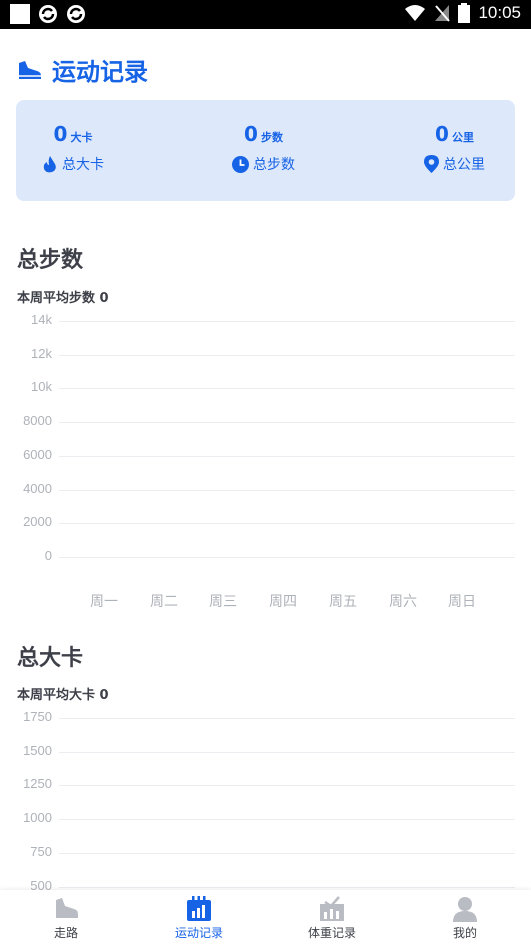  What do you see at coordinates (81, 137) in the screenshot?
I see `stat-unit: 大卡` at bounding box center [81, 137].